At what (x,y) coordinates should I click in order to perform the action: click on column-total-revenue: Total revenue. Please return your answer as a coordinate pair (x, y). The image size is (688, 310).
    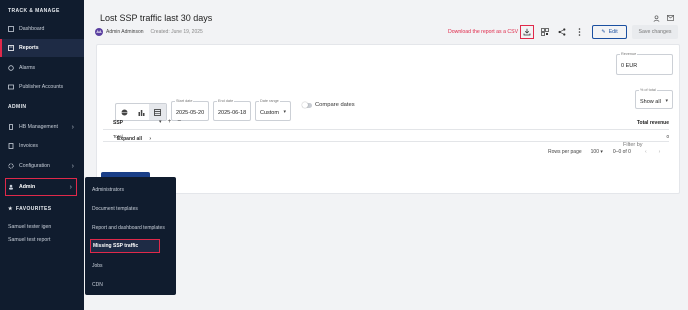
    Looking at the image, I should click on (652, 123).